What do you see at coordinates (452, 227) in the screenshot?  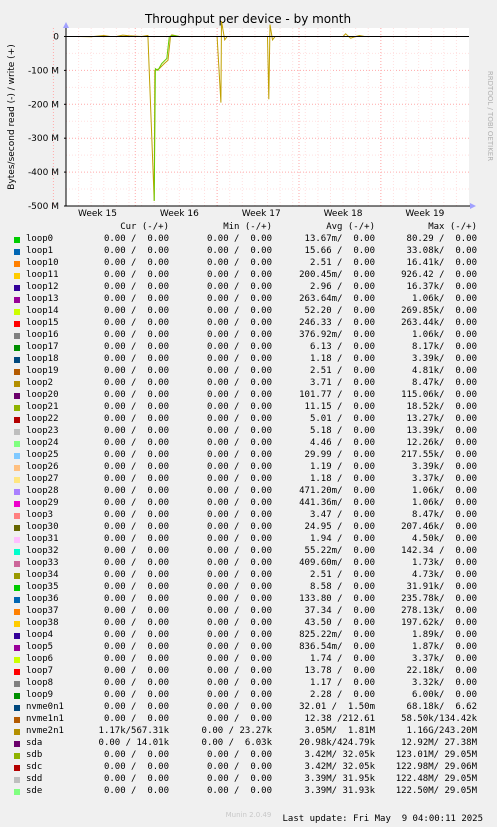 I see `col-max: Max (-/+)` at bounding box center [452, 227].